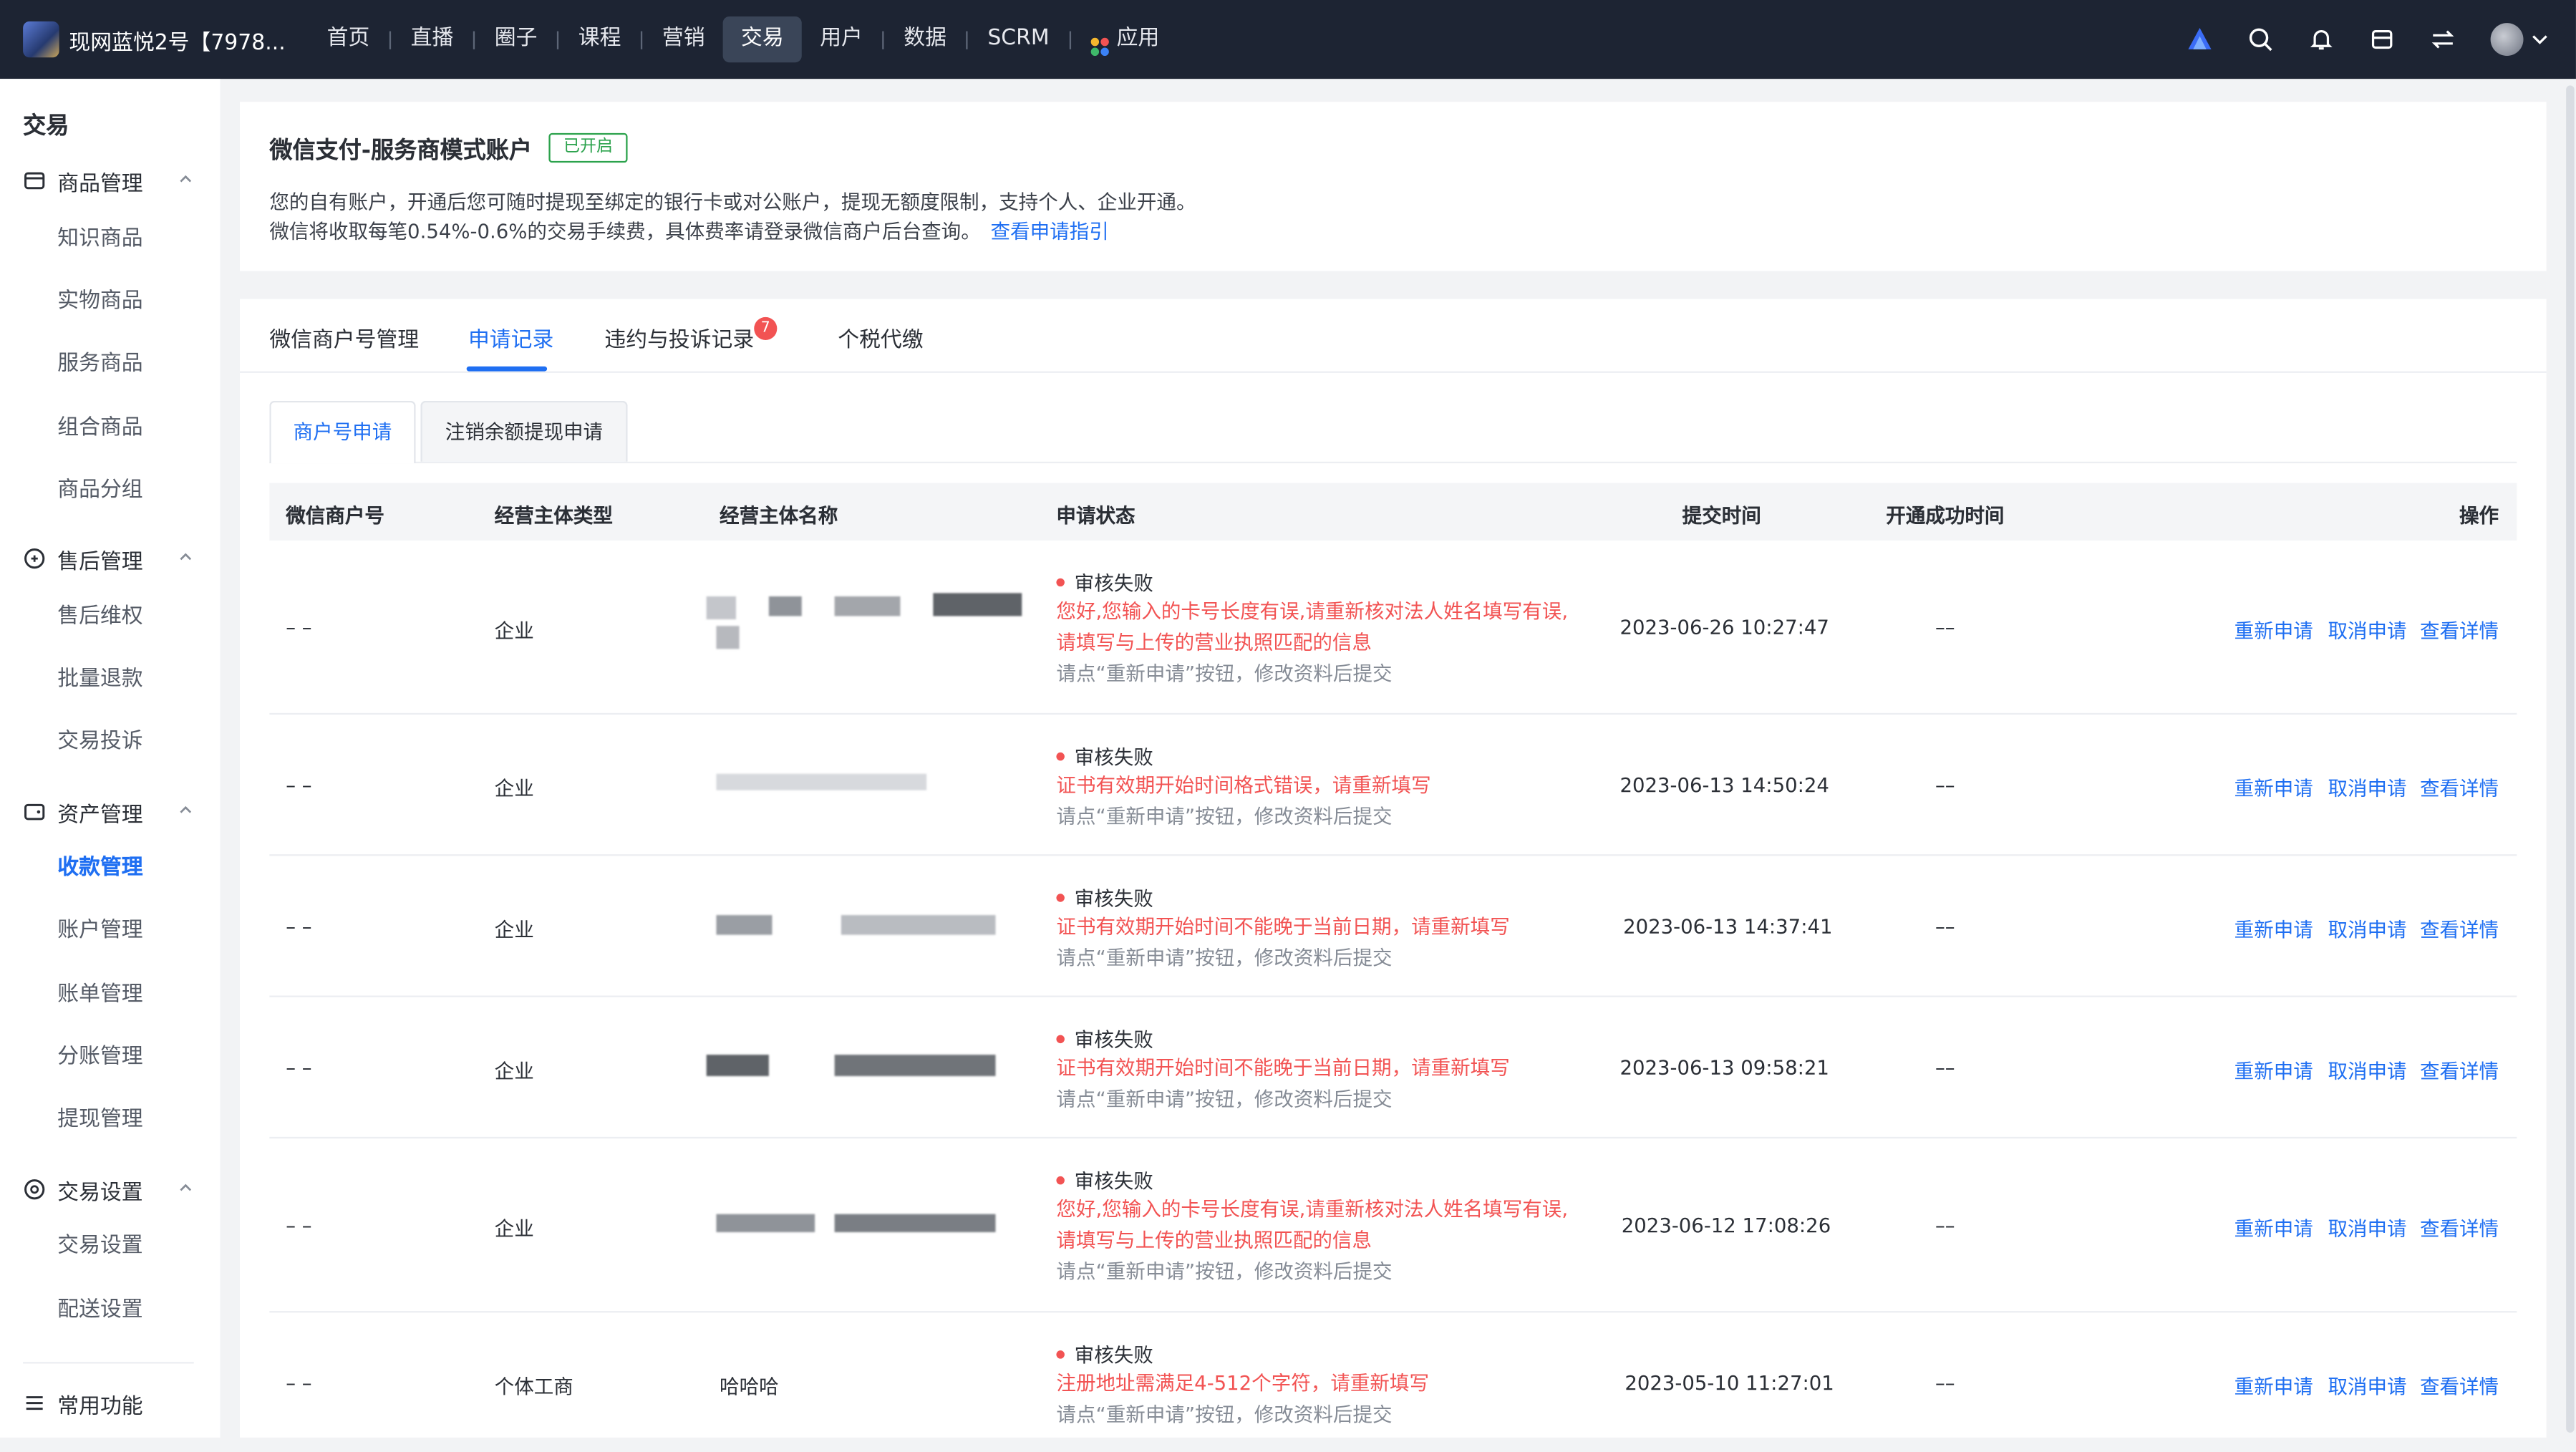 The image size is (2576, 1452). I want to click on sidebar-group-assets: 资产管理, so click(97, 811).